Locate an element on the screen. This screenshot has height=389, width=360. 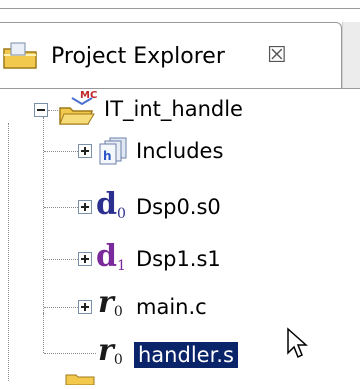
file-glyph-sub: 1 is located at coordinates (121, 266).